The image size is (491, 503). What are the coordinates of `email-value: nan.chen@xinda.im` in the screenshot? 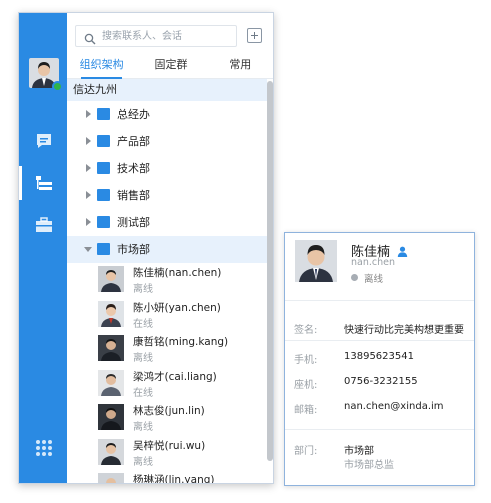 It's located at (394, 406).